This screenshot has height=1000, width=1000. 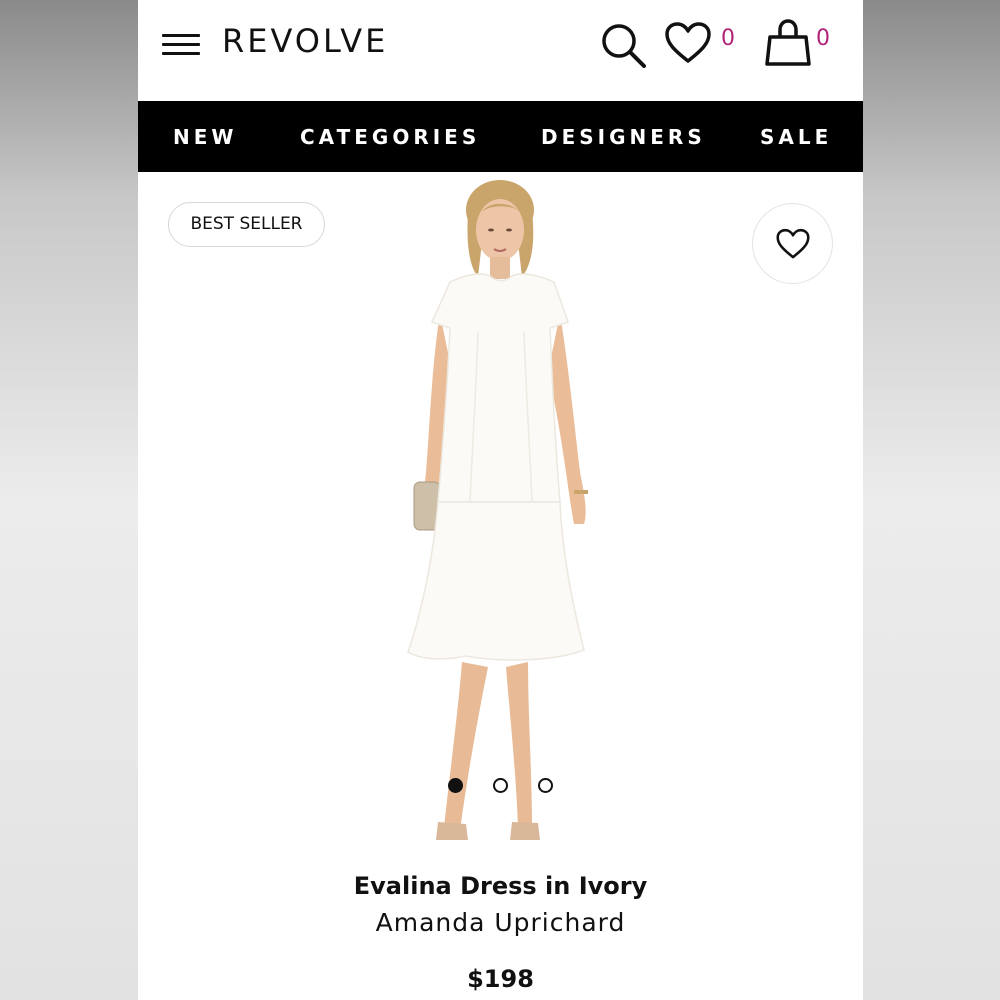 I want to click on heart-icon, so click(x=793, y=243).